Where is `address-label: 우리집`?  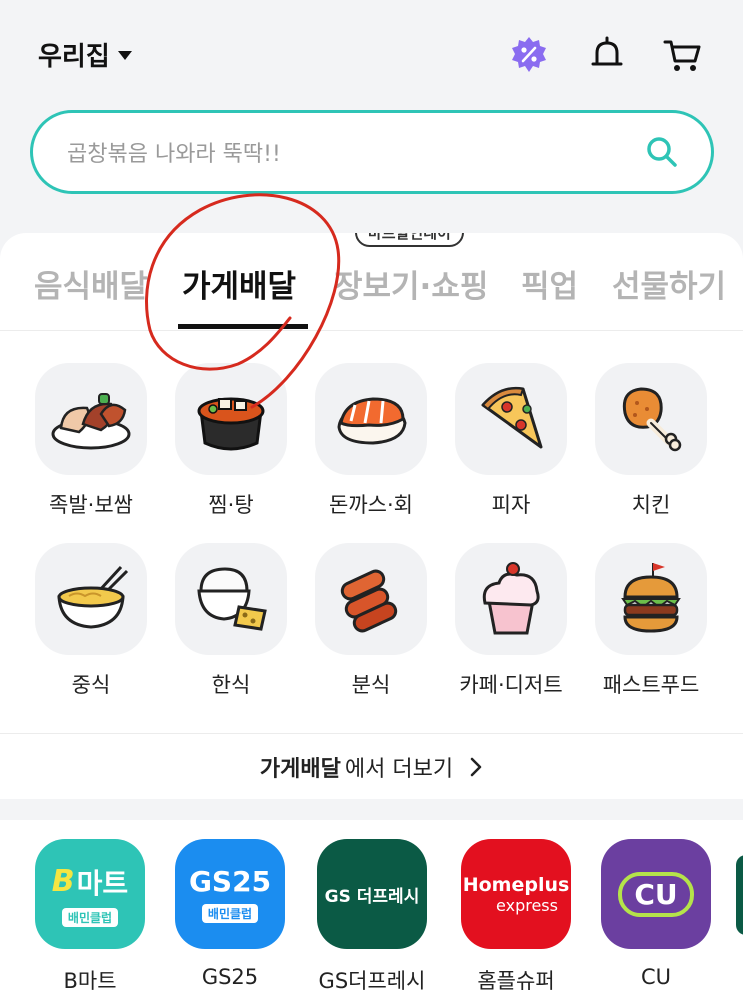
address-label: 우리집 is located at coordinates (74, 57).